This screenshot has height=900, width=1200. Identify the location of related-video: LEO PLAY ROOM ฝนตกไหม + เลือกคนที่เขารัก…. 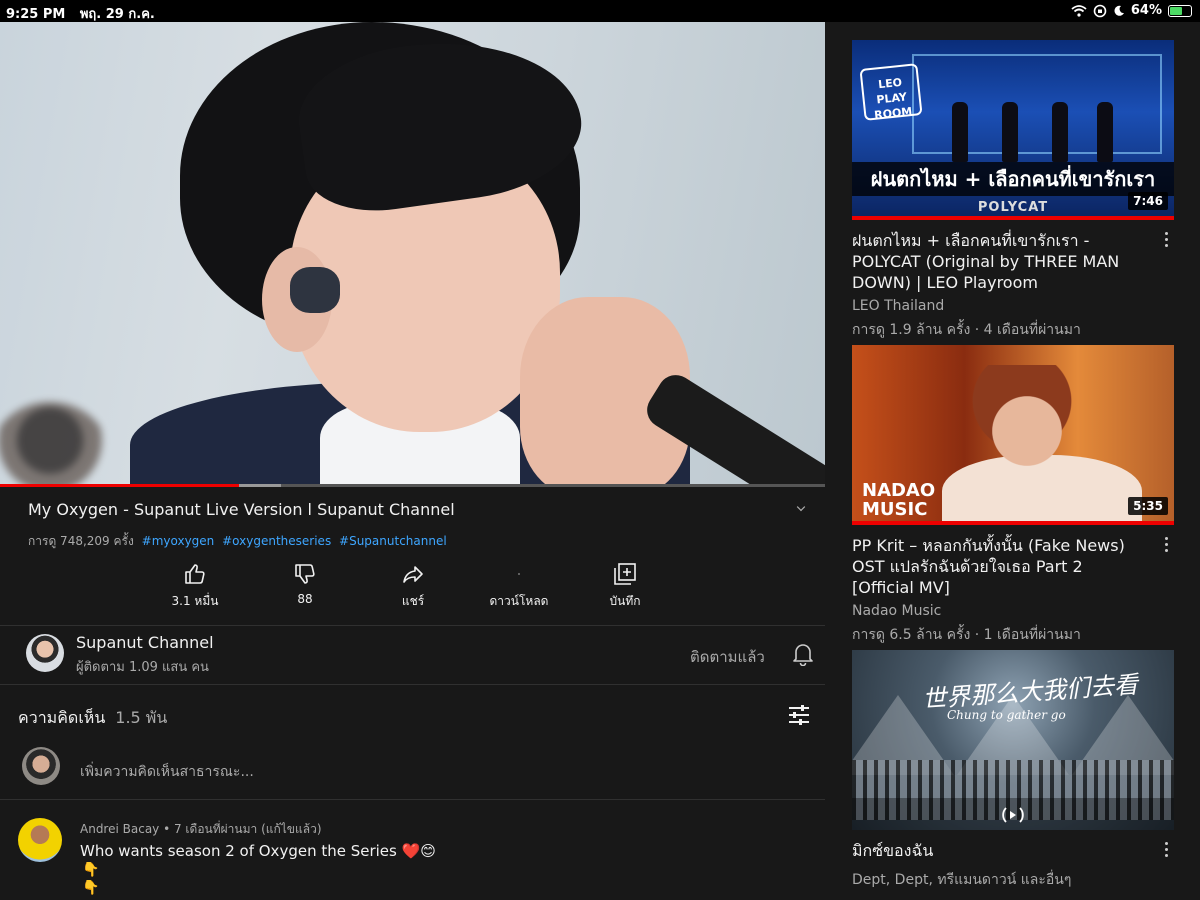
(1013, 190).